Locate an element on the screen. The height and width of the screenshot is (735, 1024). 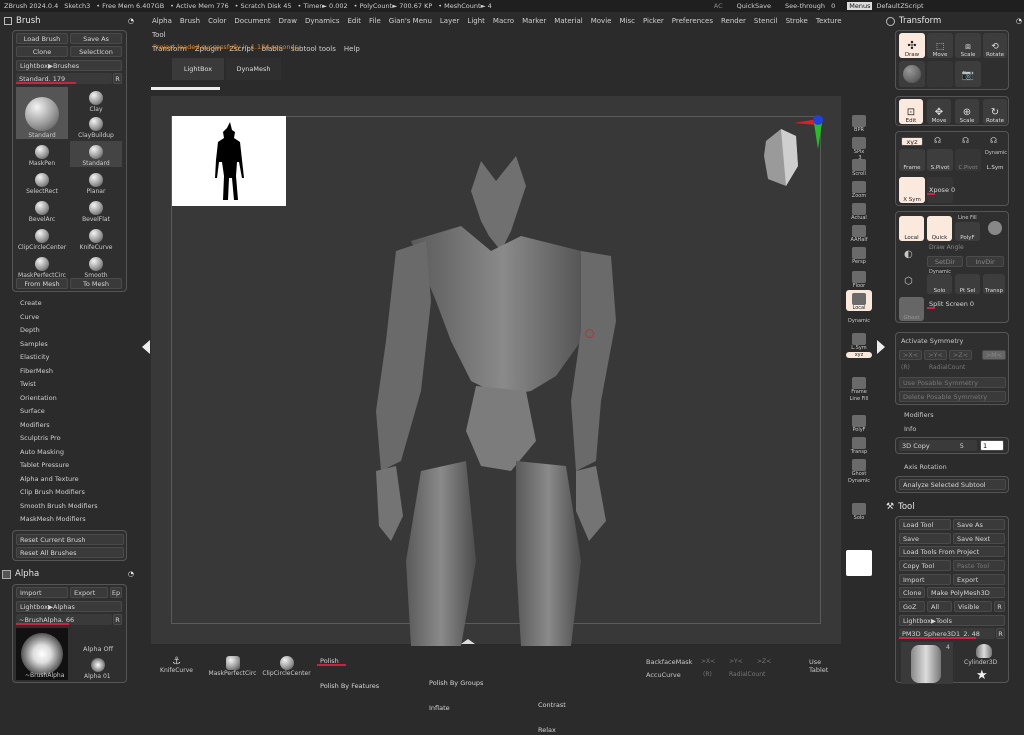
brush-pin-icon: ◔ is located at coordinates (131, 21).